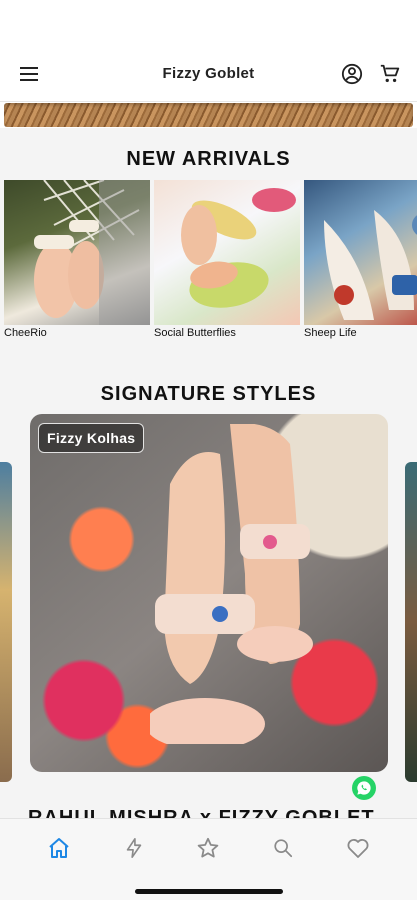  Describe the element at coordinates (208, 115) in the screenshot. I see `jute-banner-image` at that location.